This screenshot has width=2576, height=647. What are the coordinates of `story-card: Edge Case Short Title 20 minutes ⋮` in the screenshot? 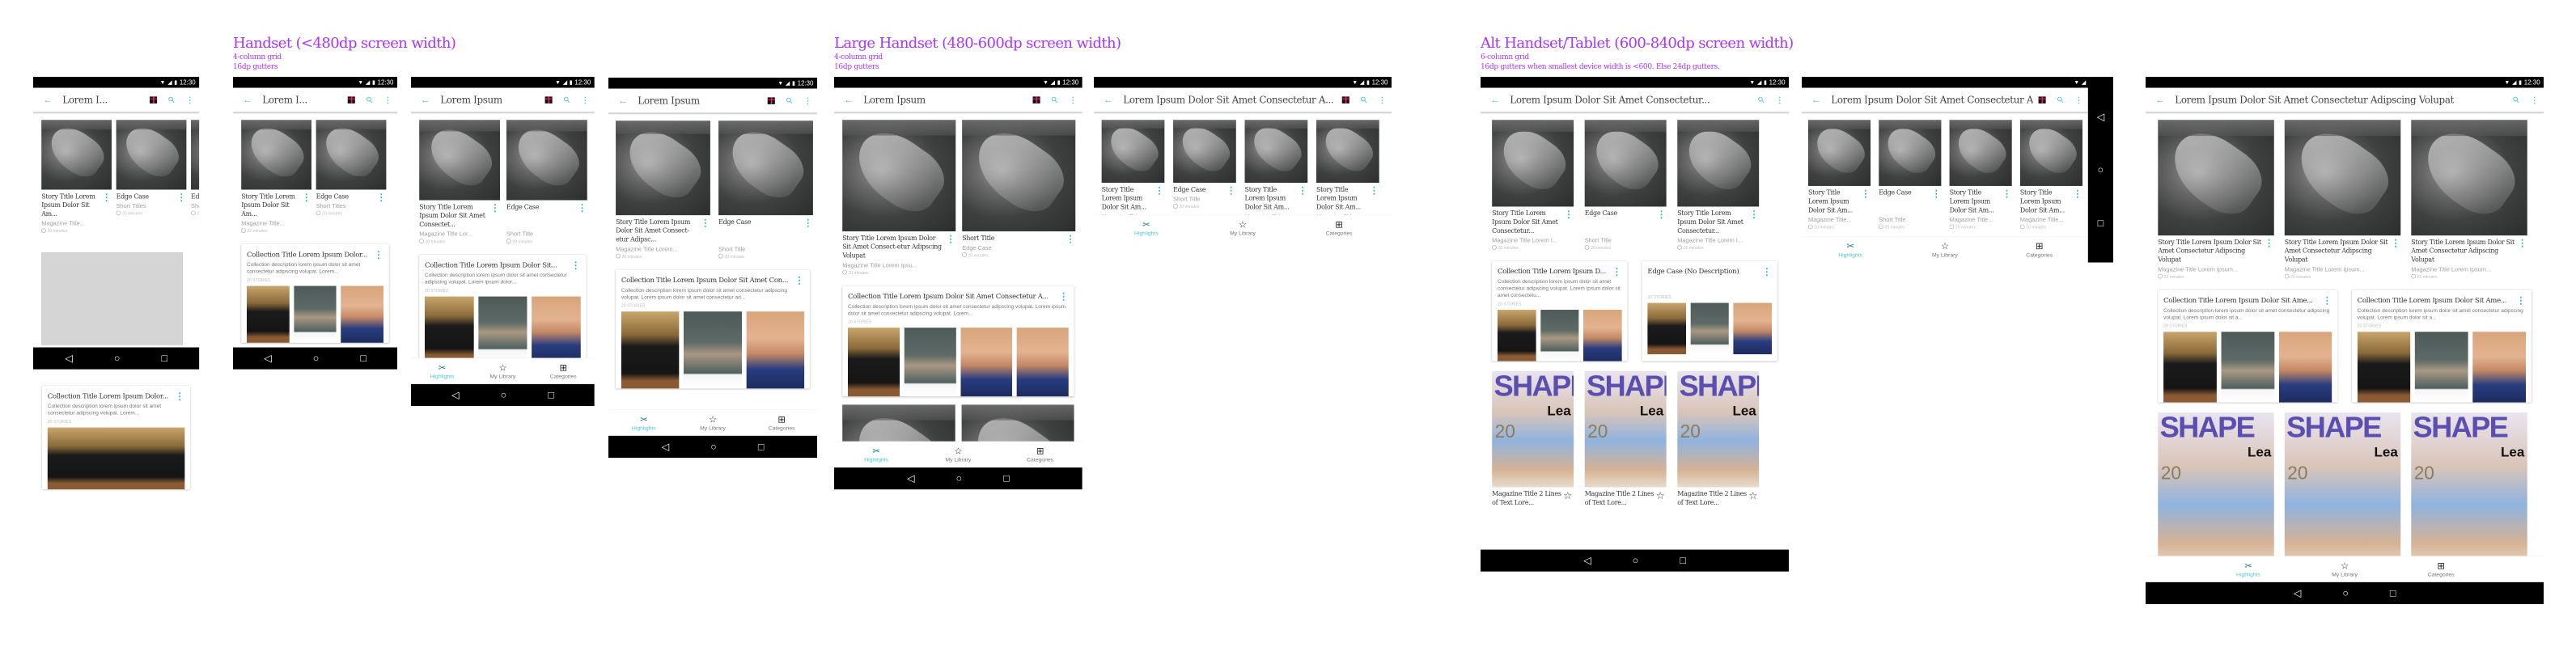 It's located at (765, 190).